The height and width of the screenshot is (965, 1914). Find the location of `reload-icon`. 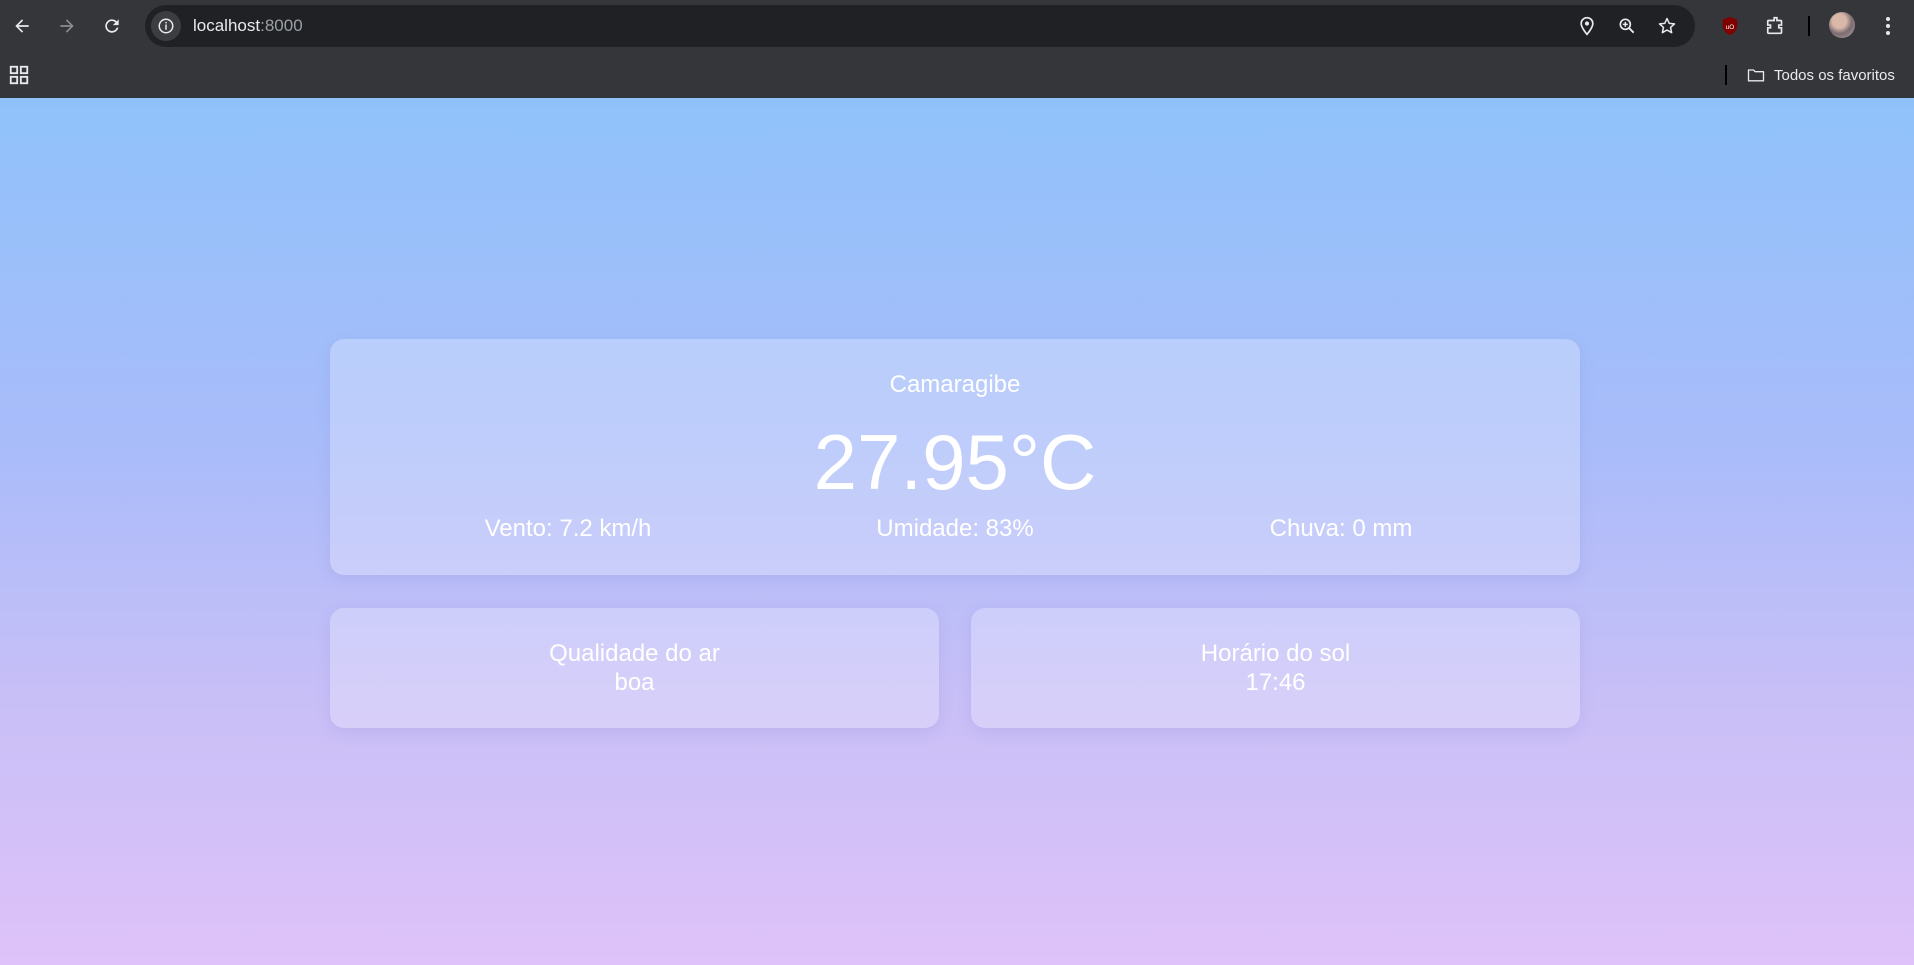

reload-icon is located at coordinates (112, 26).